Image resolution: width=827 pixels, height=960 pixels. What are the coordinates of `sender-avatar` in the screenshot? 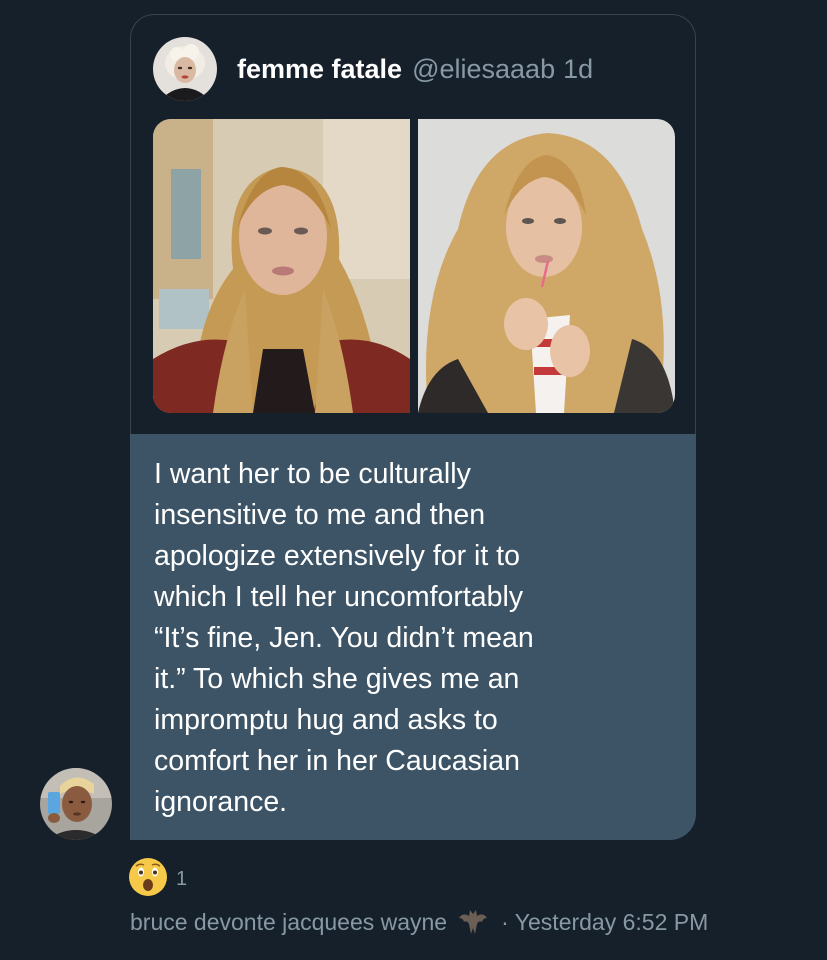 It's located at (76, 804).